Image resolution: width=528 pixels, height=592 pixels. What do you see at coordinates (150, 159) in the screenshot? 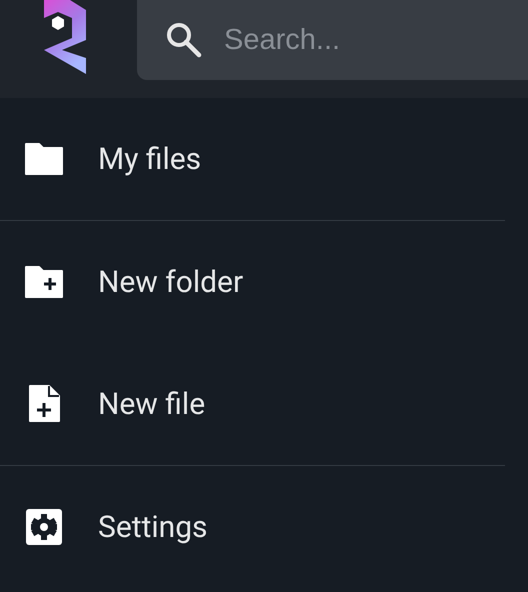
I see `menu-item: My files` at bounding box center [150, 159].